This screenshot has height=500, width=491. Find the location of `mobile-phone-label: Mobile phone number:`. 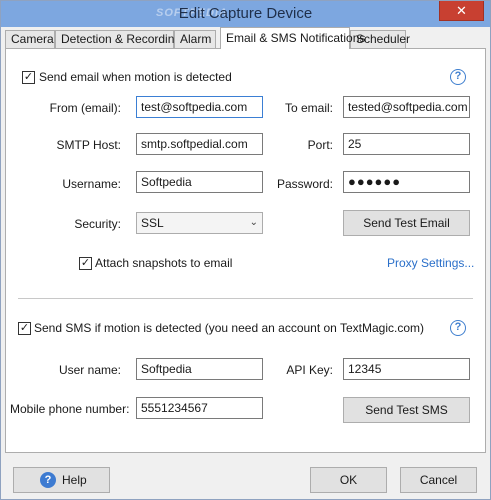

mobile-phone-label: Mobile phone number: is located at coordinates (70, 409).